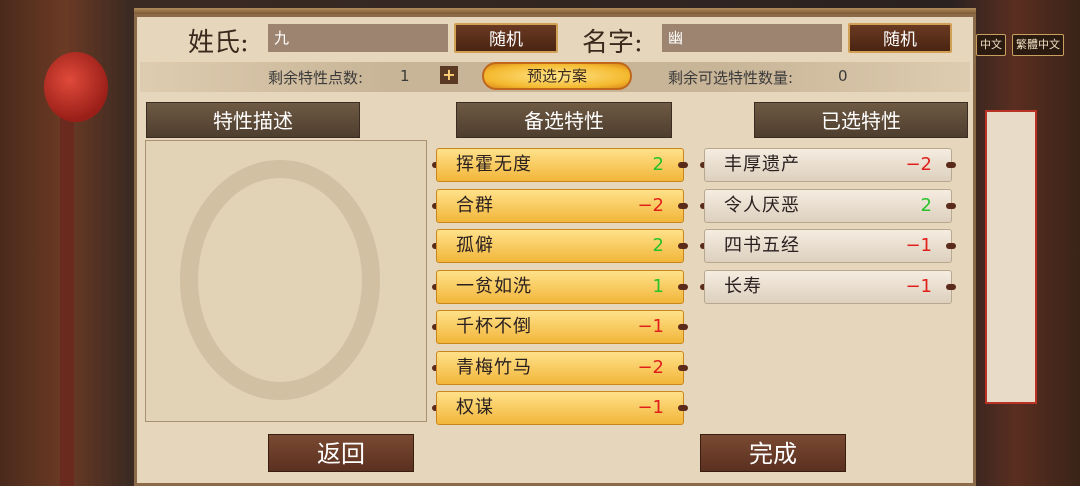 This screenshot has width=1080, height=486. I want to click on cloud-swirl-decoration, so click(280, 280).